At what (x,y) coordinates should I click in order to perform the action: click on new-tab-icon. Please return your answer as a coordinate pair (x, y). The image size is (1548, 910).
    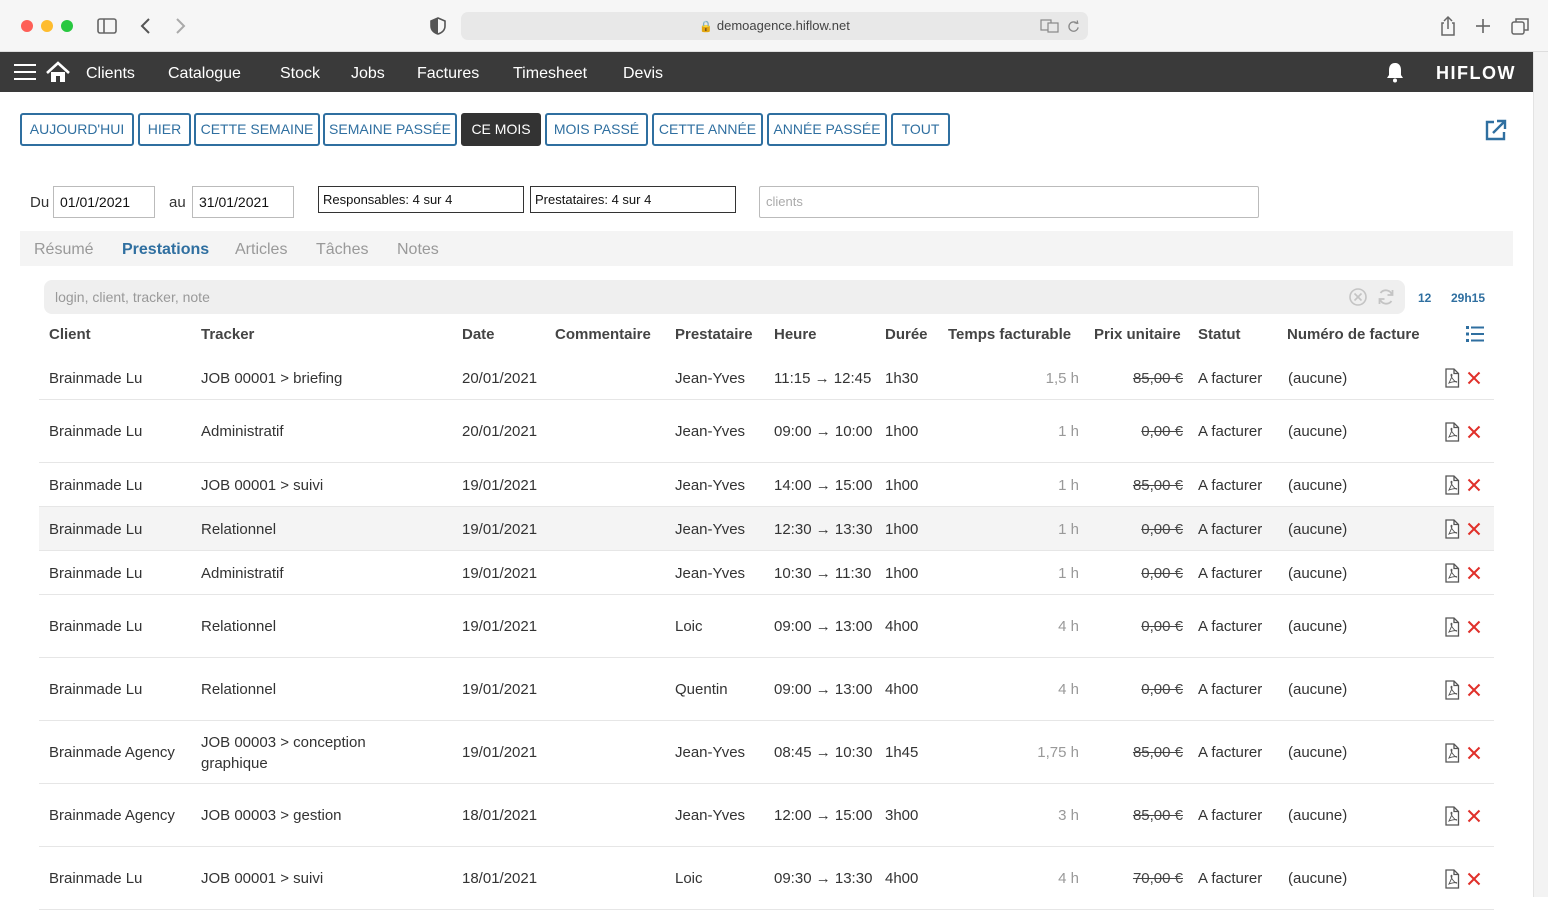
    Looking at the image, I should click on (1483, 26).